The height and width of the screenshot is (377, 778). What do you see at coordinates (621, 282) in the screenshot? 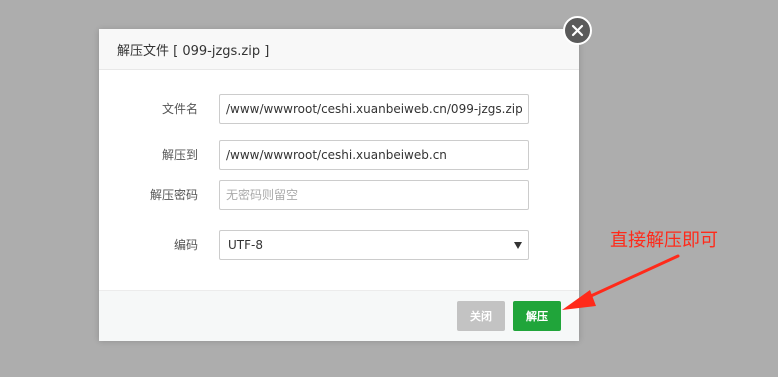
I see `annotation-arrow-icon` at bounding box center [621, 282].